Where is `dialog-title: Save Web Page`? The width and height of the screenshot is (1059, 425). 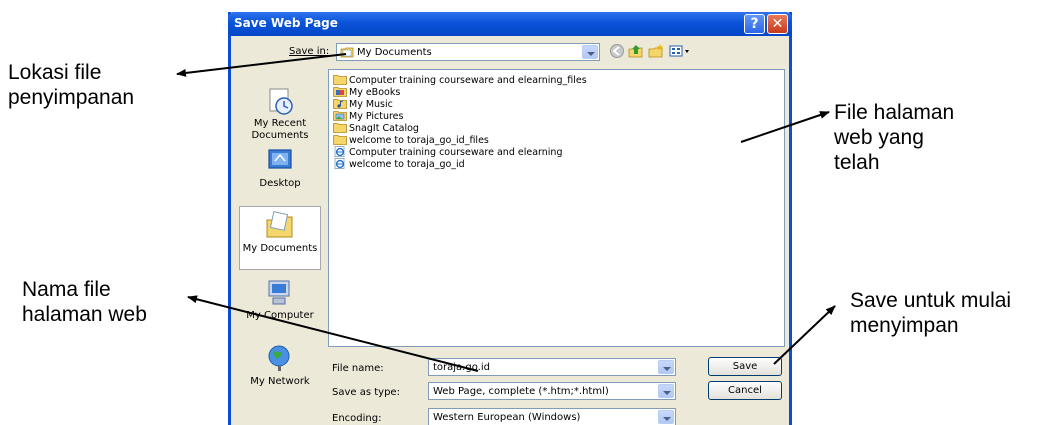 dialog-title: Save Web Page is located at coordinates (286, 23).